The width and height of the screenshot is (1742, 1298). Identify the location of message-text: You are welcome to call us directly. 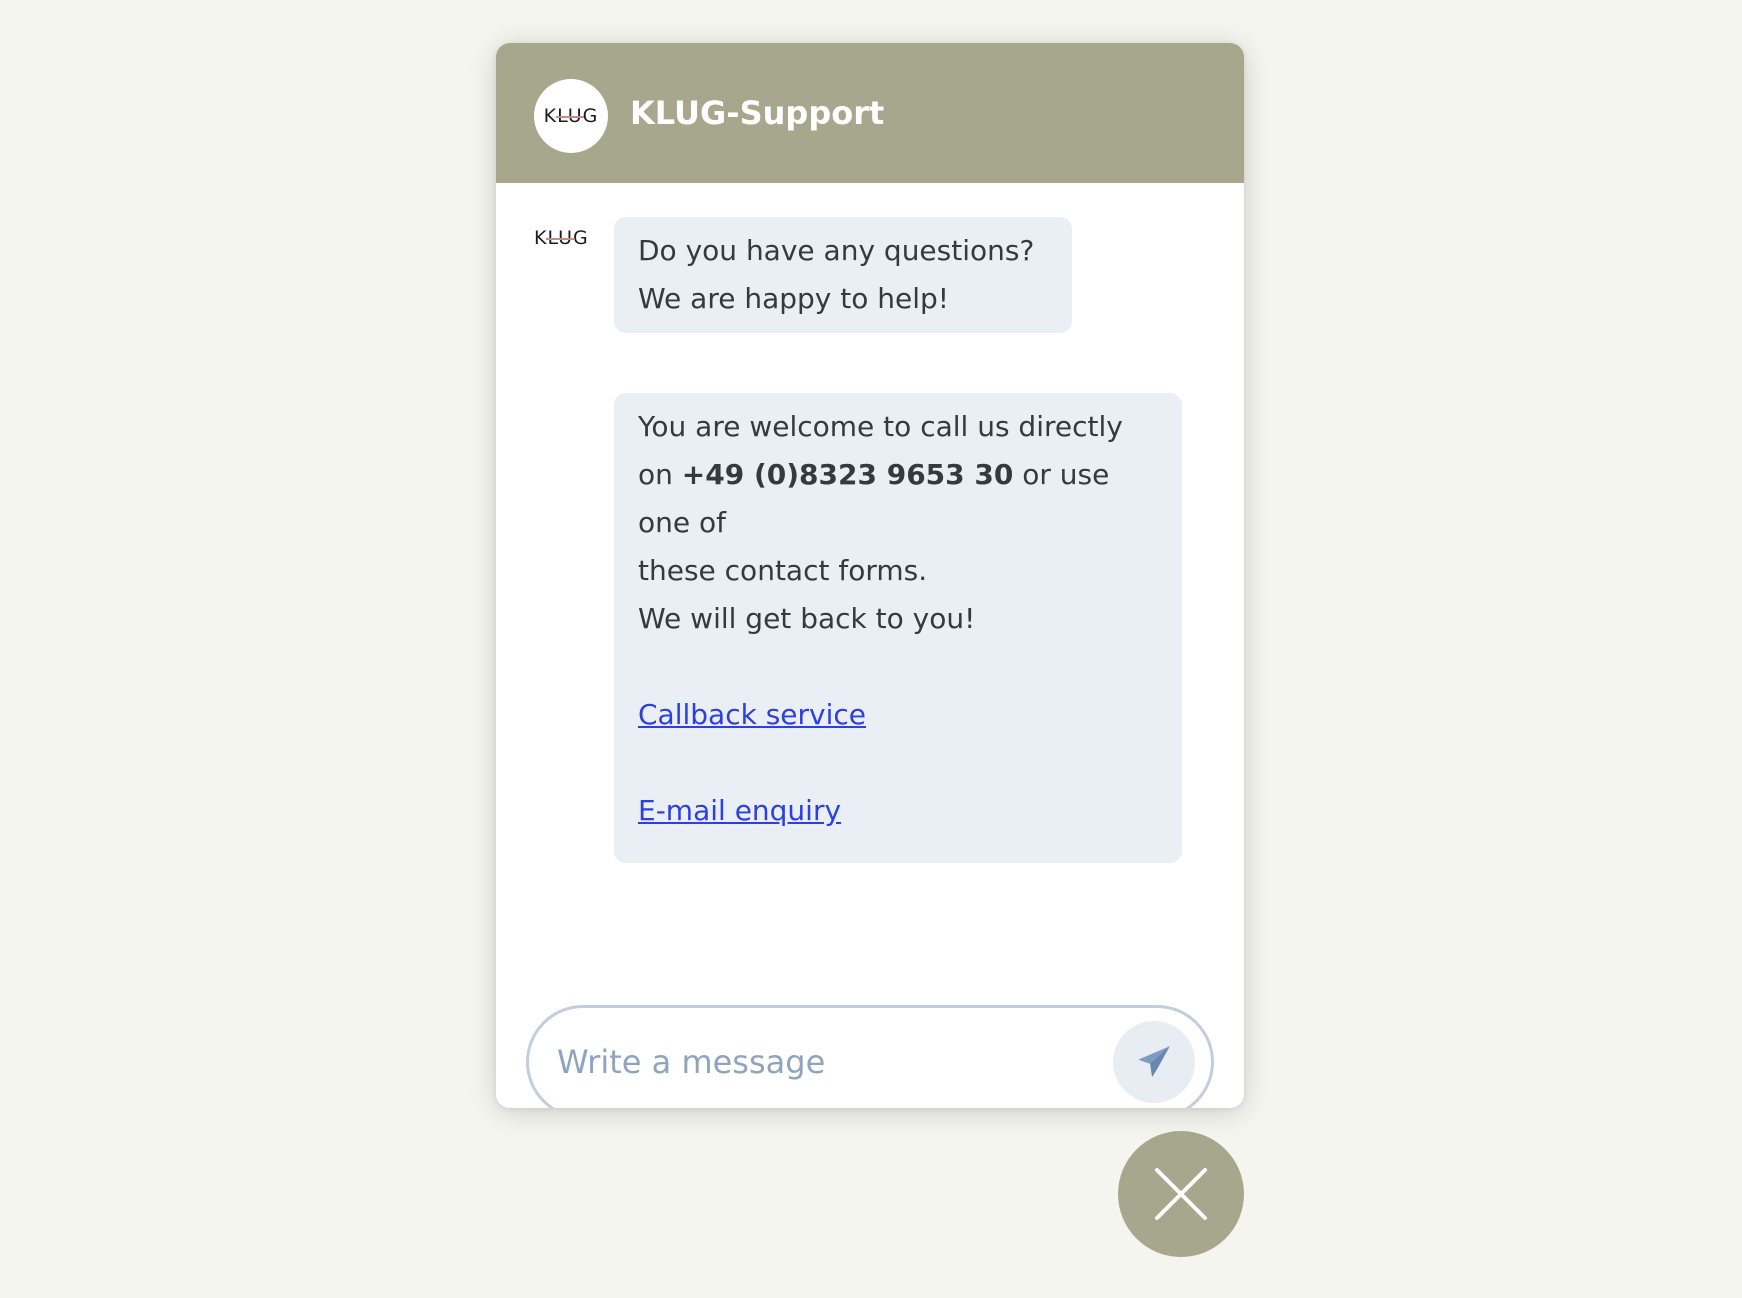
(880, 426).